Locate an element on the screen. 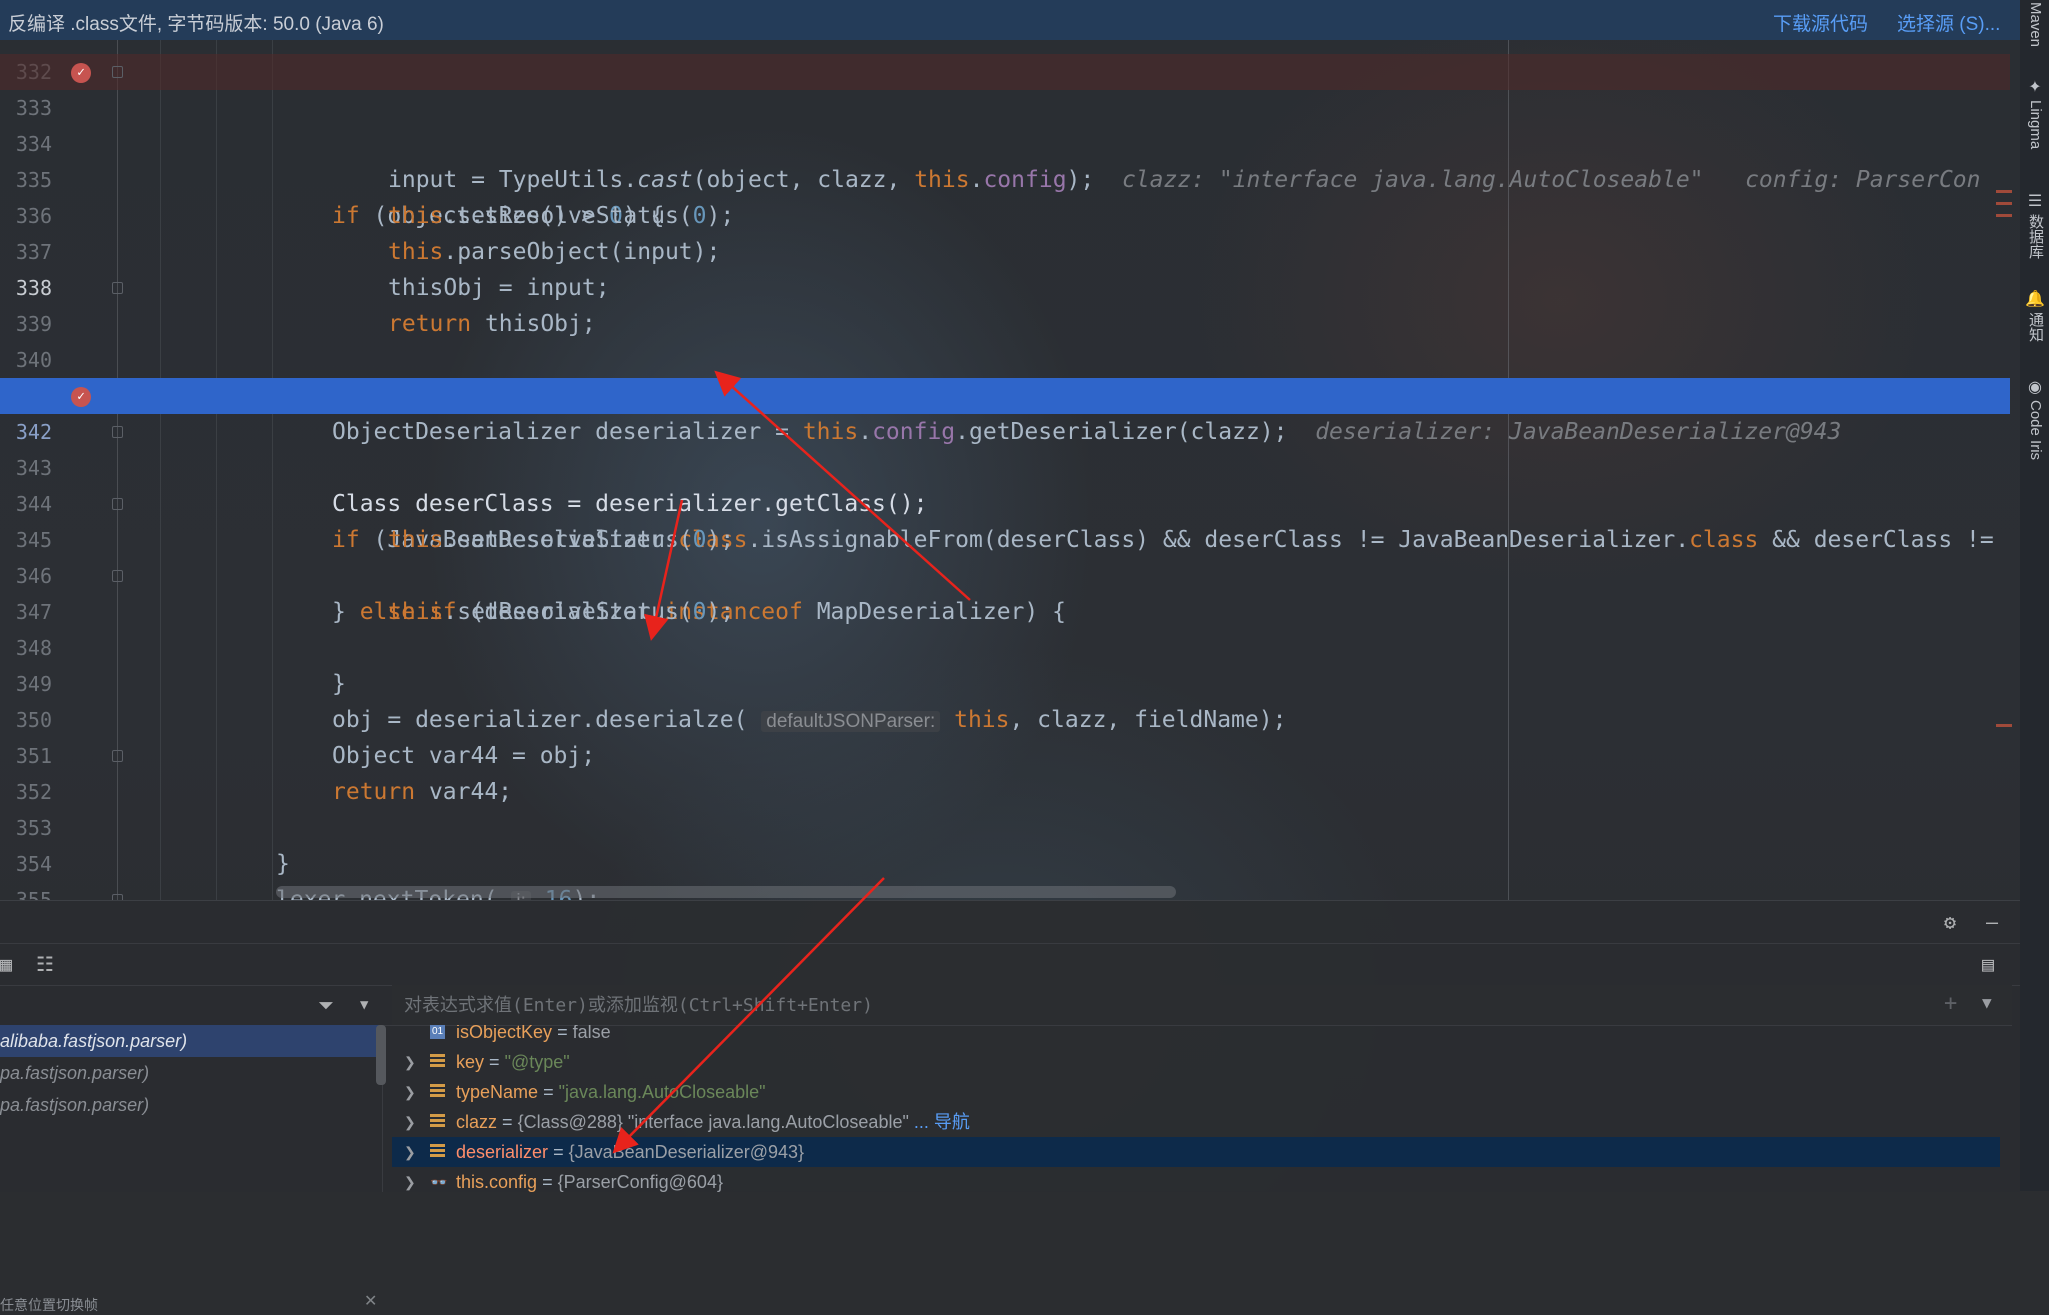 This screenshot has height=1315, width=2049. notifications-tool-button: 🔔 通知 is located at coordinates (2035, 317).